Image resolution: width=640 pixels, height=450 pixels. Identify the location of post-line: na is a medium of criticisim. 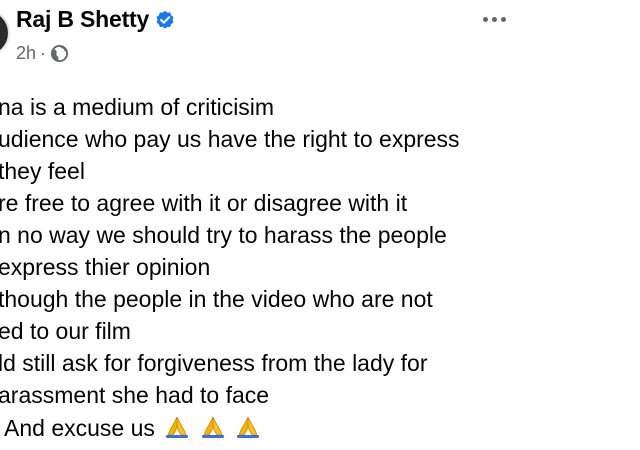
(137, 107).